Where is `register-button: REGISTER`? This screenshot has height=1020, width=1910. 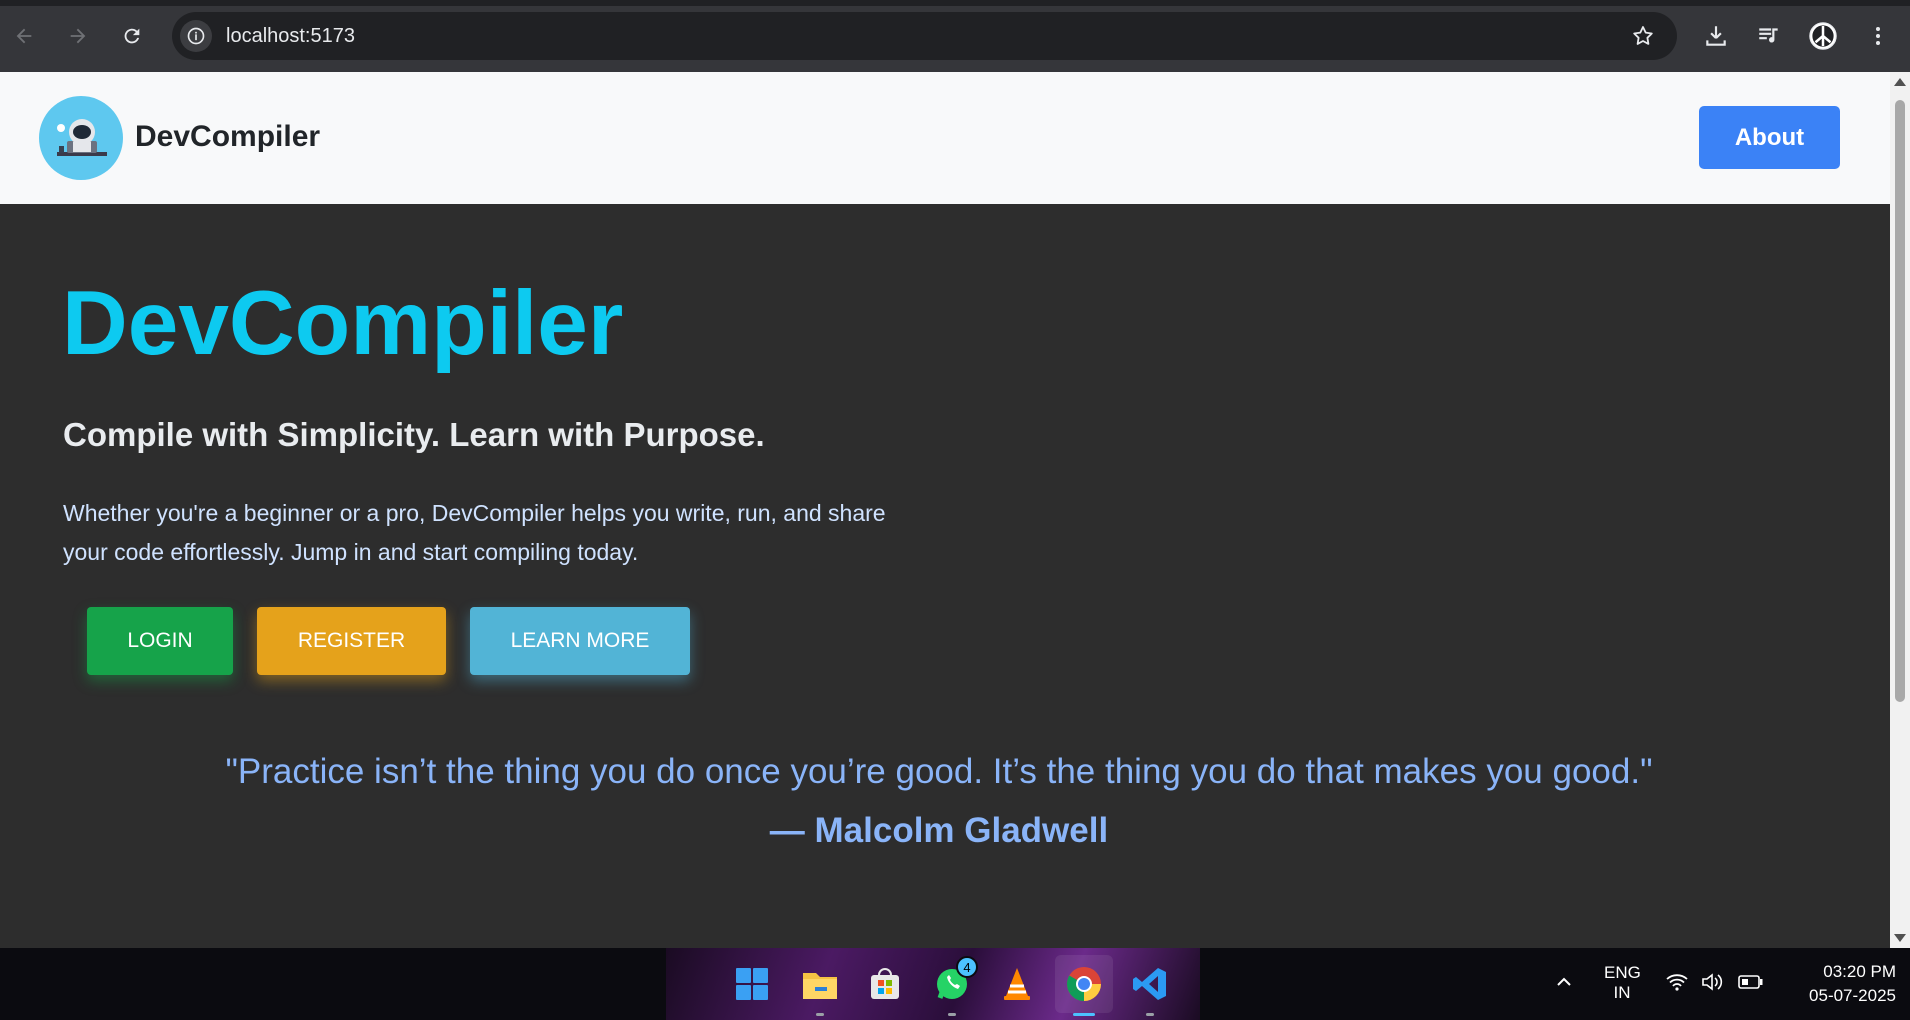
register-button: REGISTER is located at coordinates (351, 641).